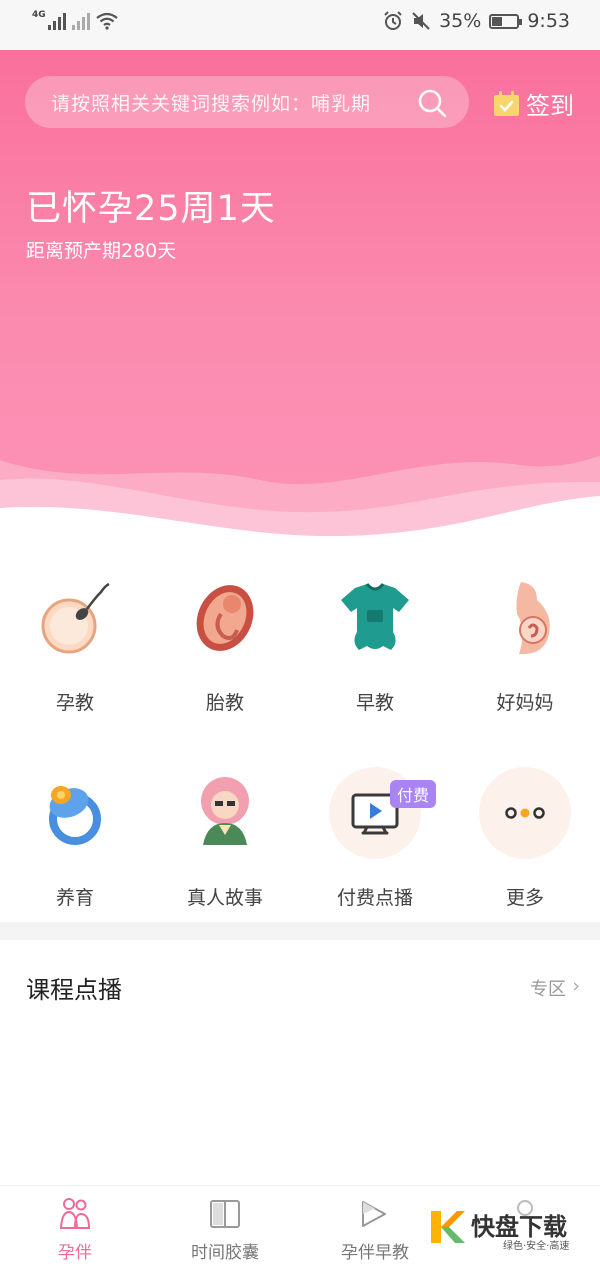 The image size is (600, 1267). What do you see at coordinates (75, 1229) in the screenshot?
I see `tab-pregnancy-companion: 孕伴` at bounding box center [75, 1229].